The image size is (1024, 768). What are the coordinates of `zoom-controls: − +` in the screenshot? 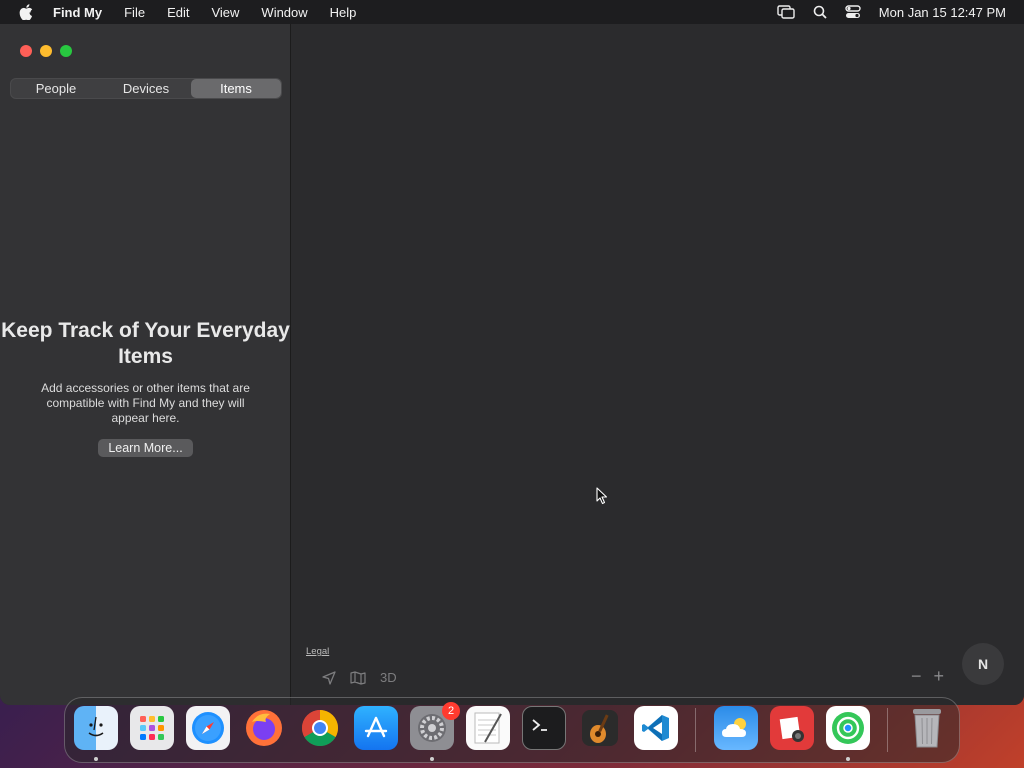 It's located at (921, 676).